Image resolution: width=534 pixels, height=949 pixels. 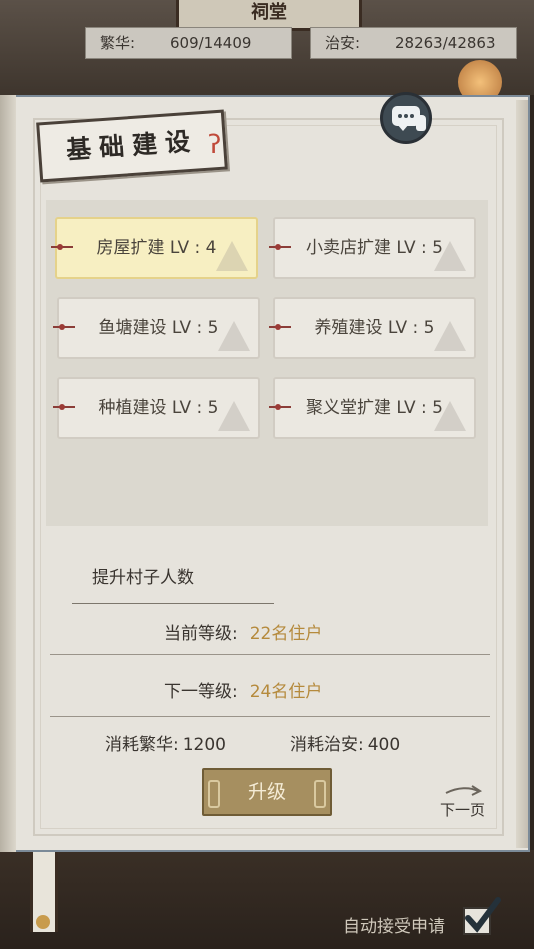 I want to click on auto-accept-checkbox, so click(x=482, y=917).